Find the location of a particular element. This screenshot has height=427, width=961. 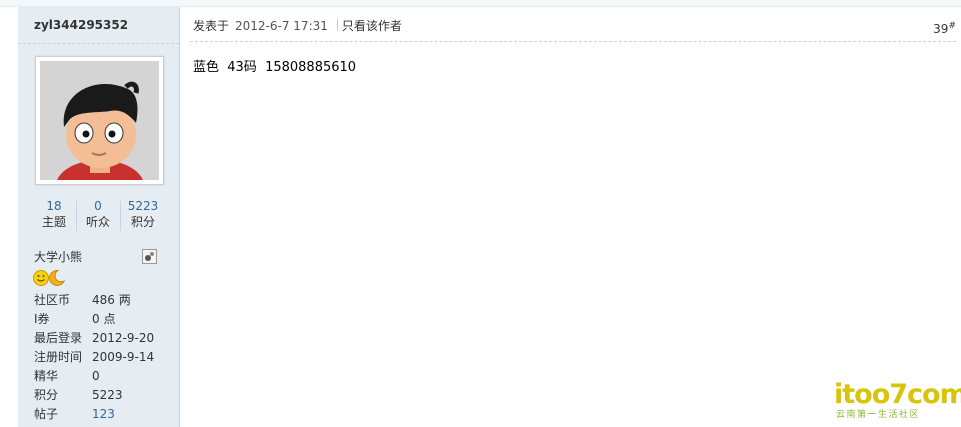

posted-label: 发表于 is located at coordinates (211, 26).